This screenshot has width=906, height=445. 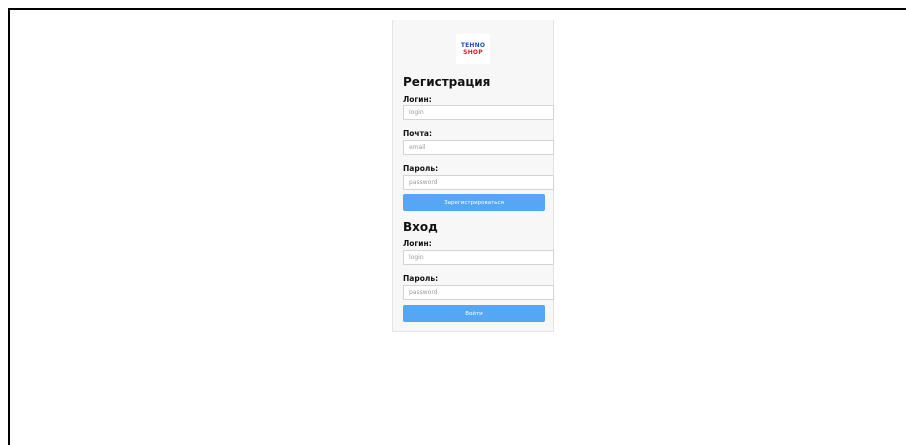 I want to click on register-email-input, so click(x=478, y=147).